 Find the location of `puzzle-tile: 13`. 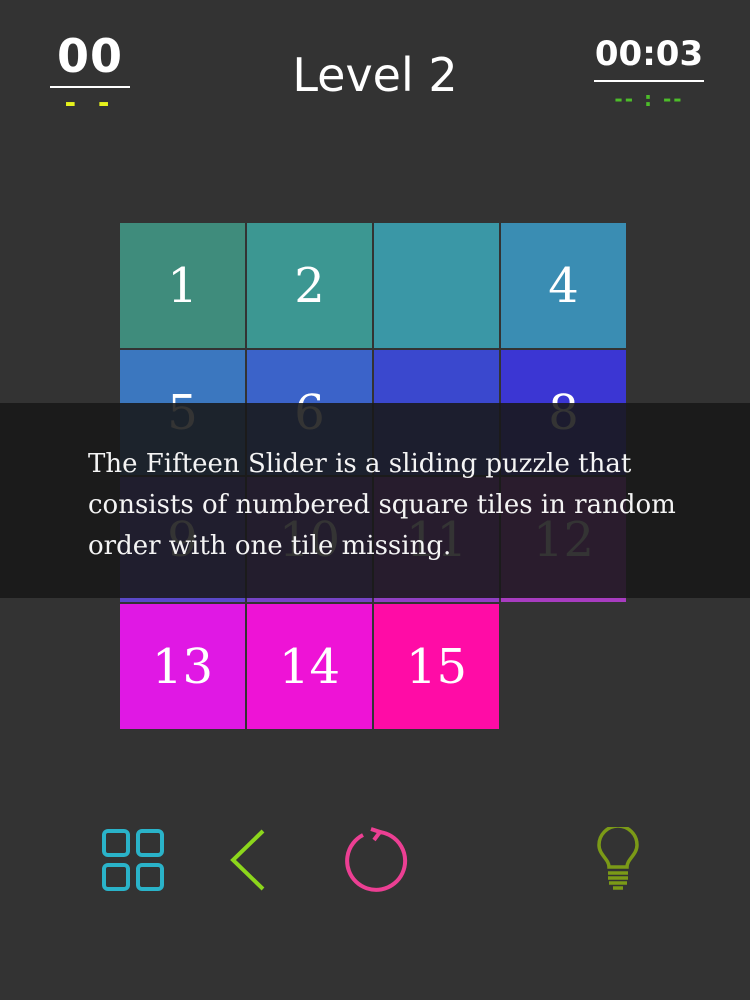

puzzle-tile: 13 is located at coordinates (182, 666).